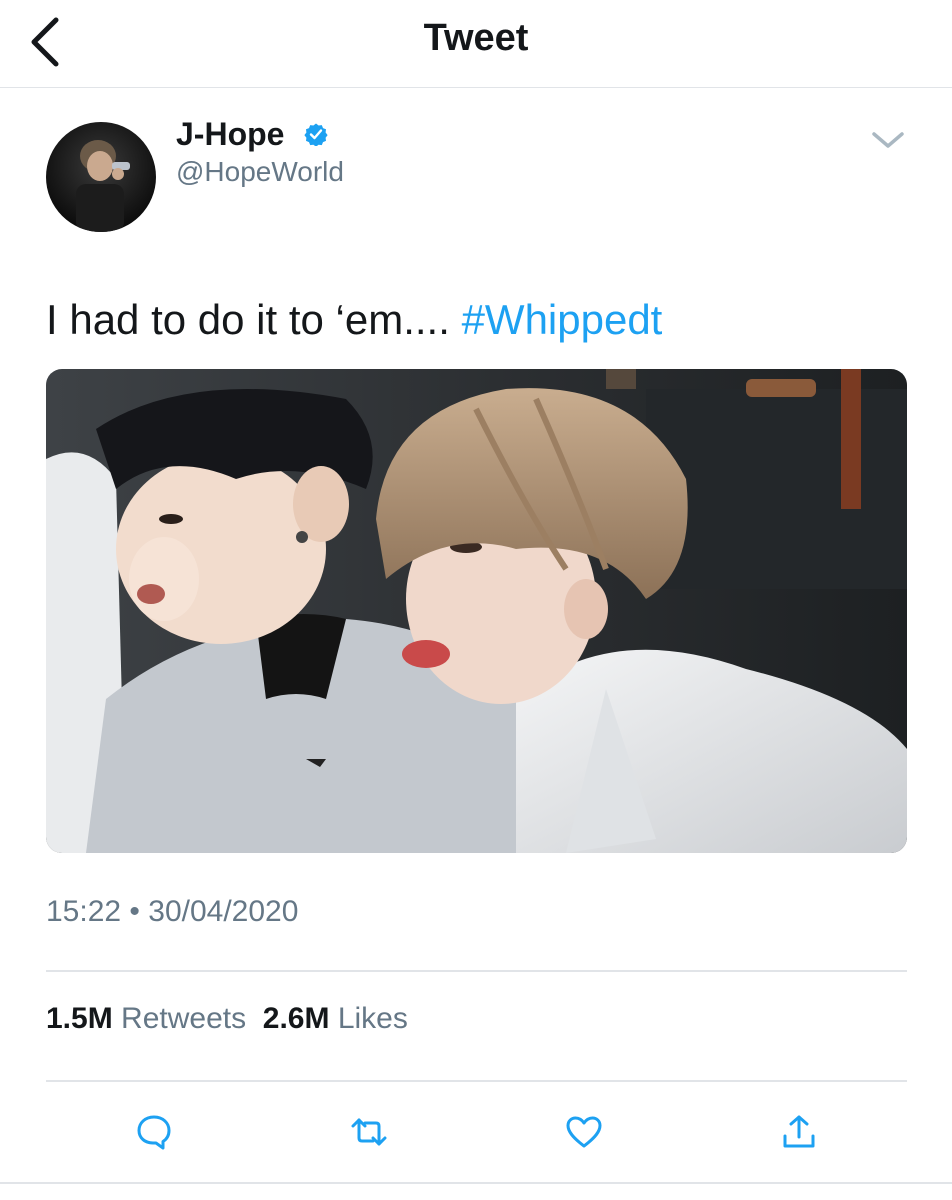 The width and height of the screenshot is (952, 1200). I want to click on heart-icon, so click(584, 1132).